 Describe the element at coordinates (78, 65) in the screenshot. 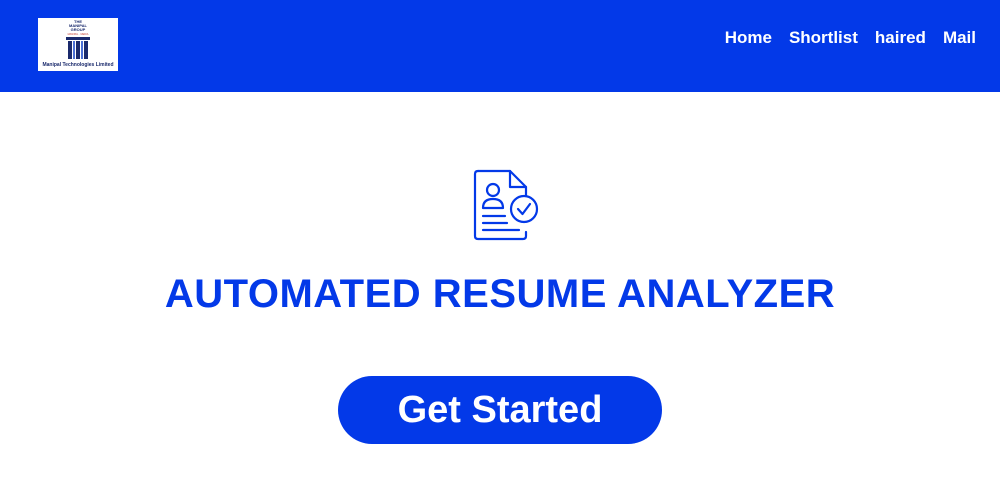

I see `logo-company-name: Manipal Technologies Limited` at that location.